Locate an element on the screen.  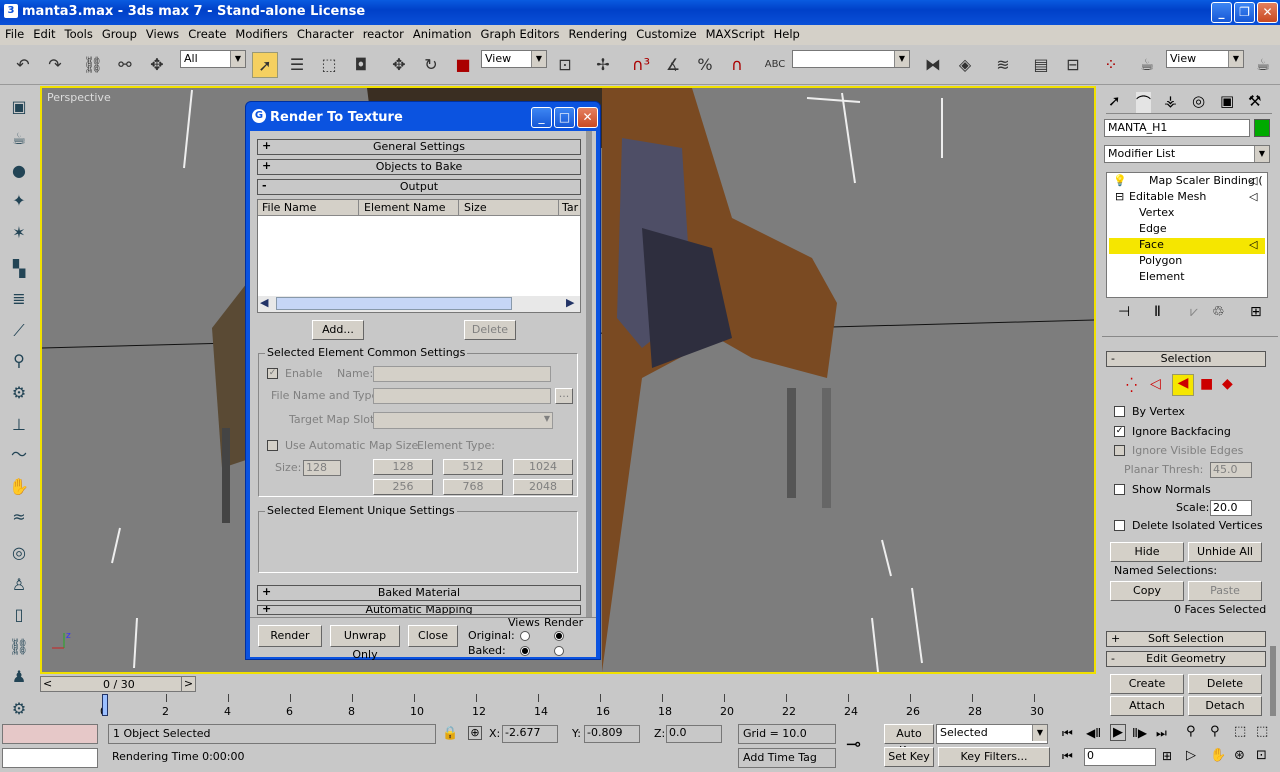
cylinder-icon: ≣ is located at coordinates (19, 299).